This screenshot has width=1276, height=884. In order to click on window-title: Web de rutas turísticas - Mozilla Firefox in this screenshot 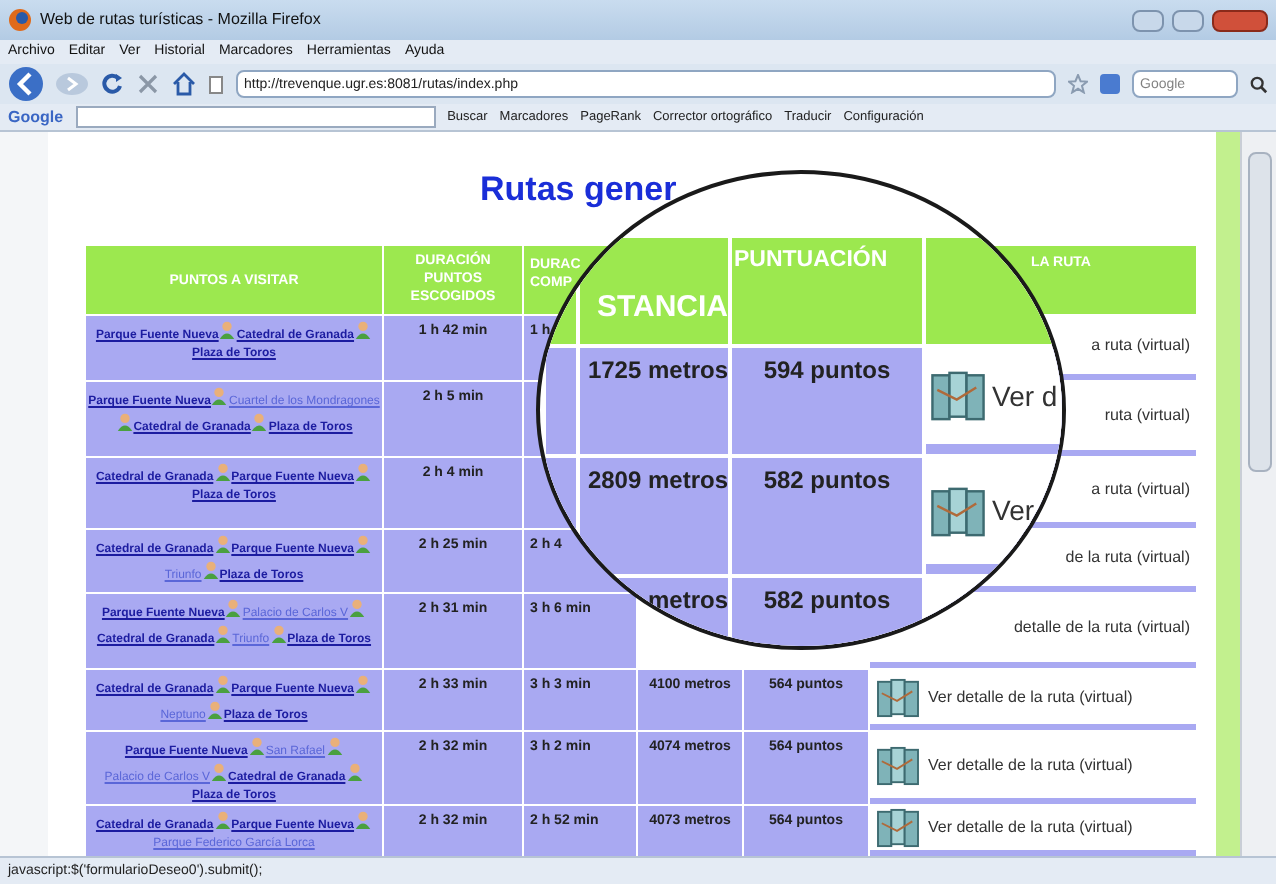, I will do `click(180, 20)`.